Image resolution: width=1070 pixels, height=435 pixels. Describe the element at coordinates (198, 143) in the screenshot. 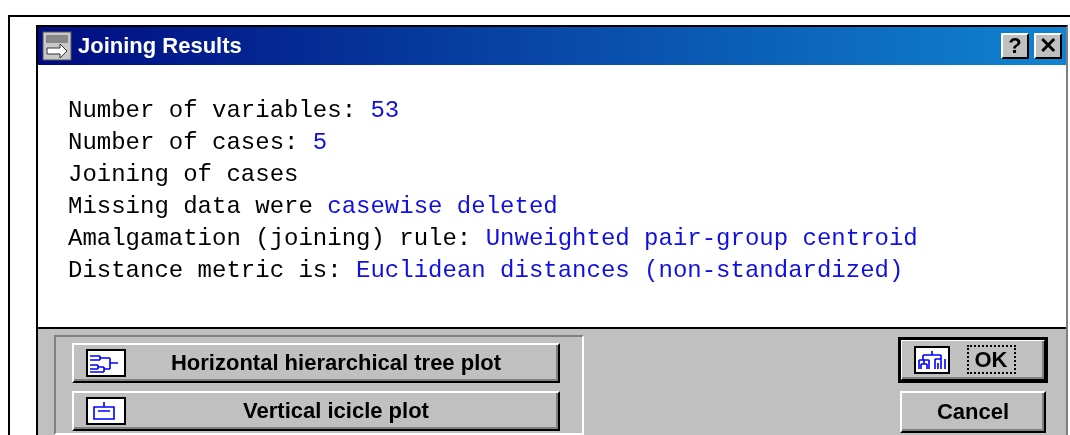

I see `result-line: Number of cases: 5` at that location.